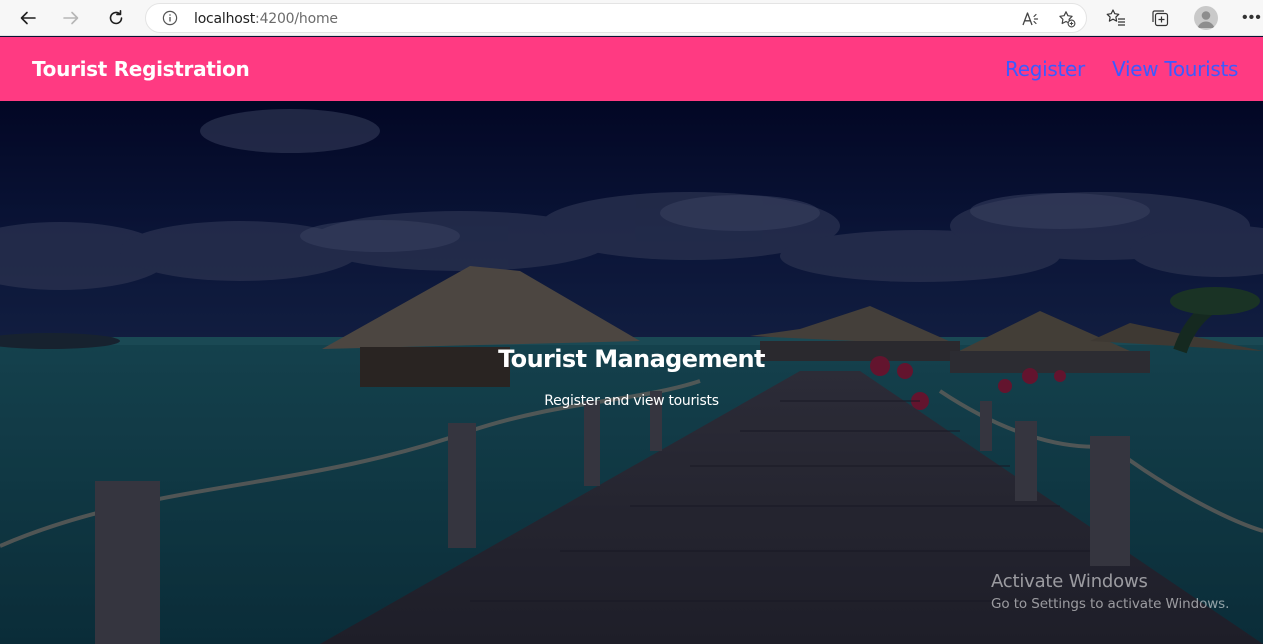 The height and width of the screenshot is (644, 1263). What do you see at coordinates (170, 18) in the screenshot?
I see `info-icon` at bounding box center [170, 18].